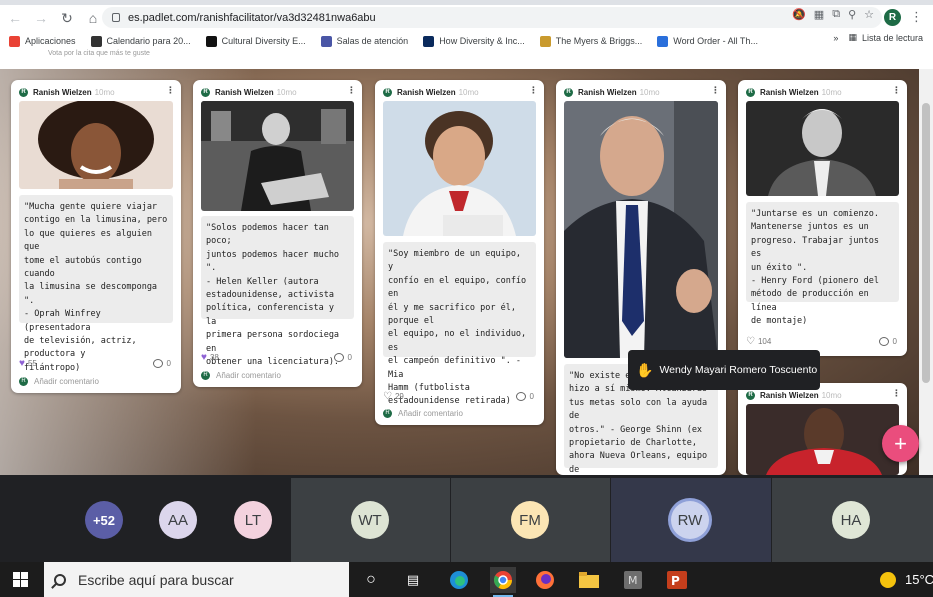  Describe the element at coordinates (819, 14) in the screenshot. I see `qr-code-icon: ▦` at that location.